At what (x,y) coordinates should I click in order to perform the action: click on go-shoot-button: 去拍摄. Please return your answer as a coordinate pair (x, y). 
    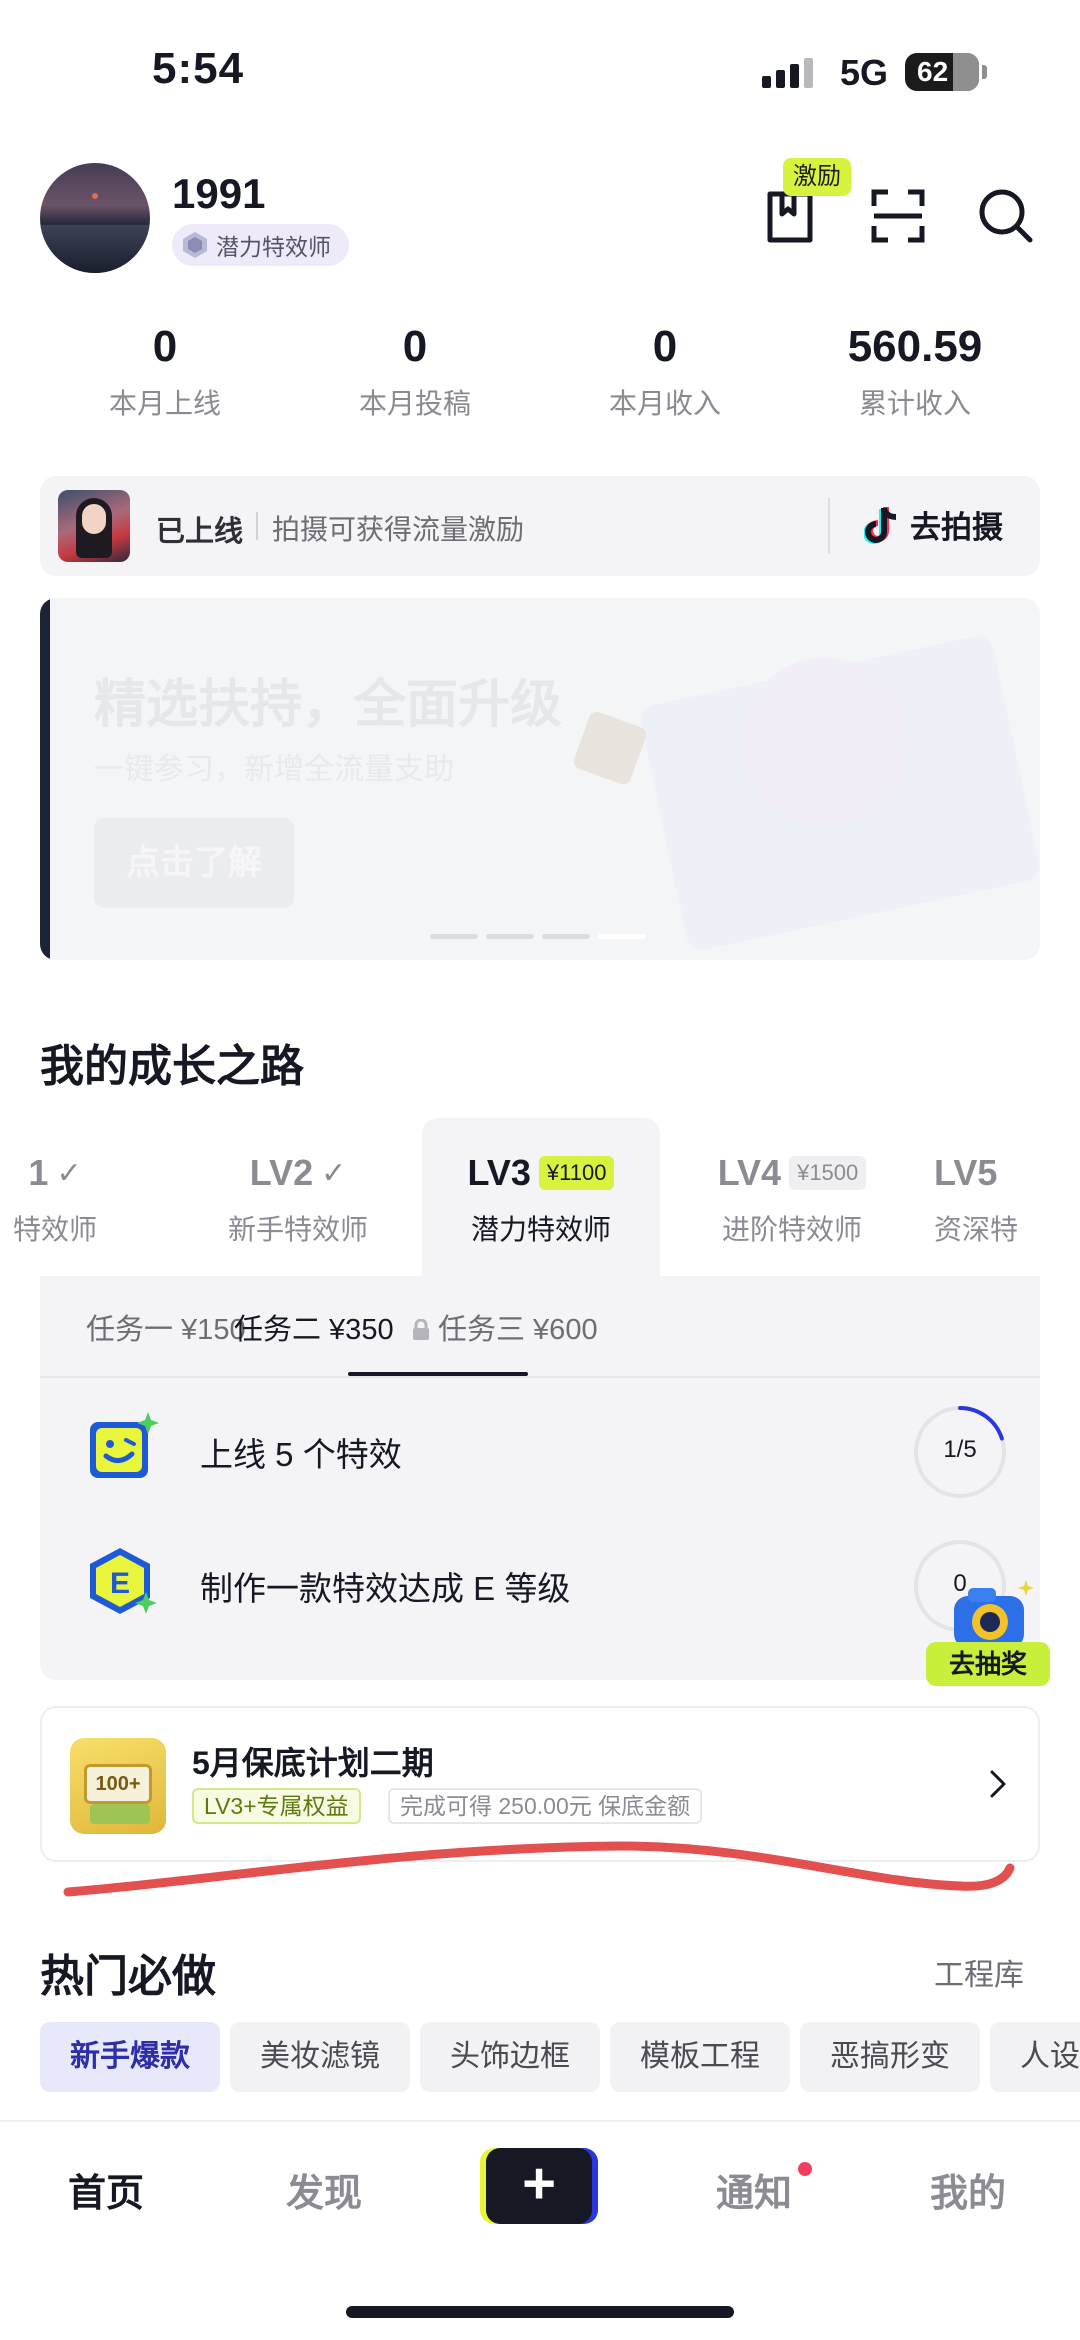
    Looking at the image, I should click on (933, 524).